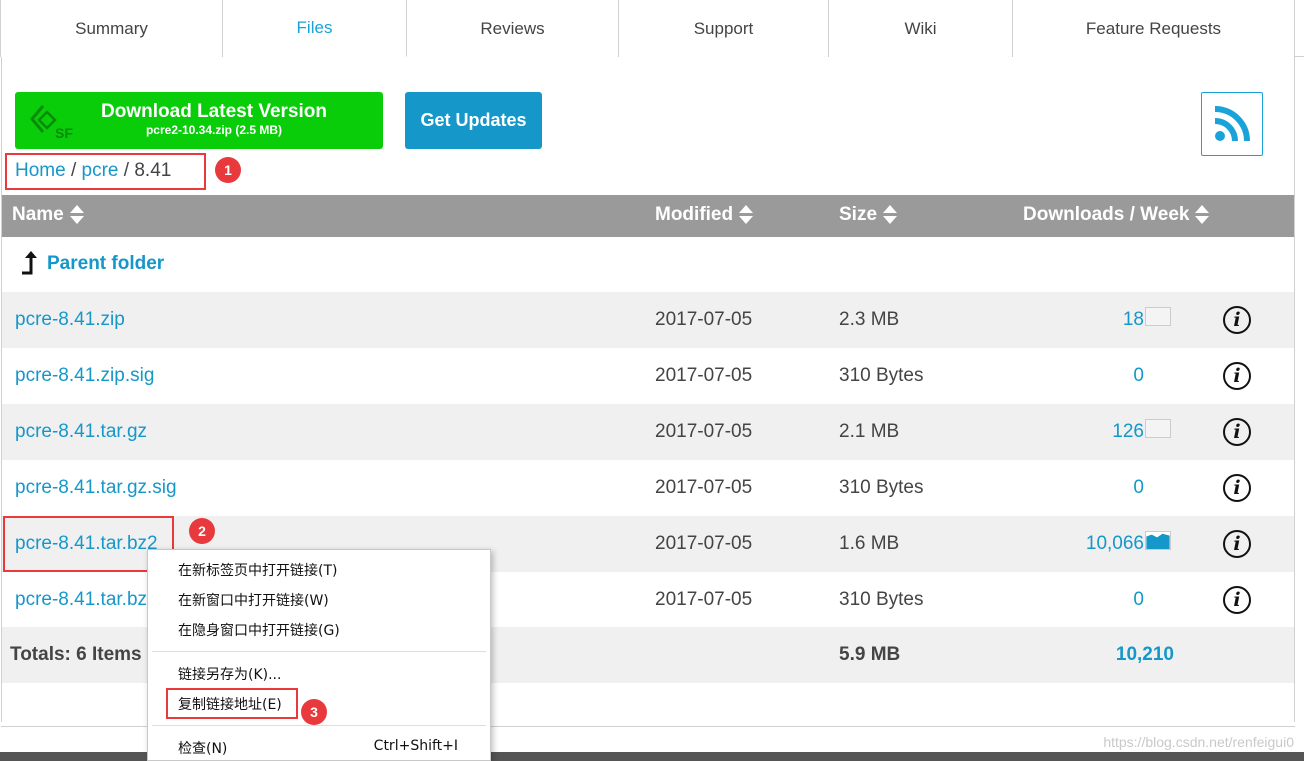  I want to click on column-downloads-label: Downloads / Week, so click(1106, 214).